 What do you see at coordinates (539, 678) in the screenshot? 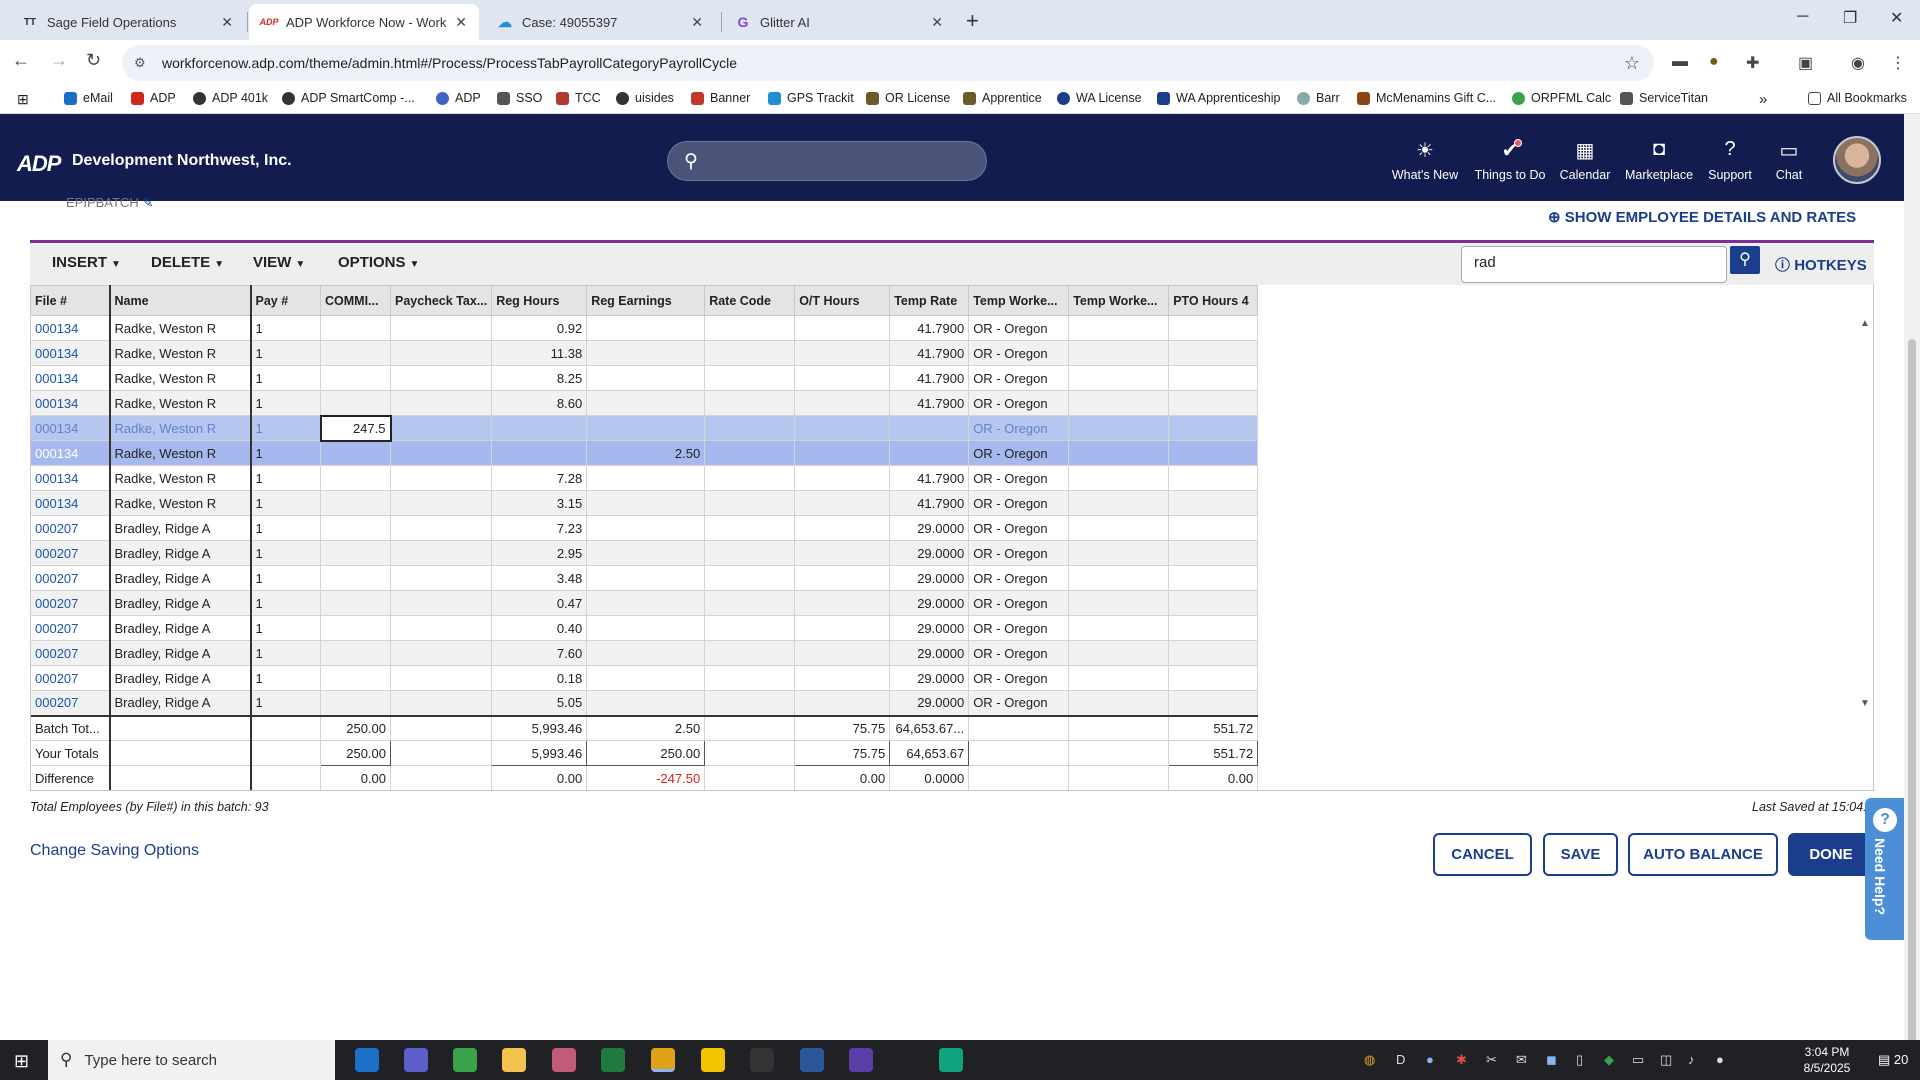
I see `table-cell: 0.18` at bounding box center [539, 678].